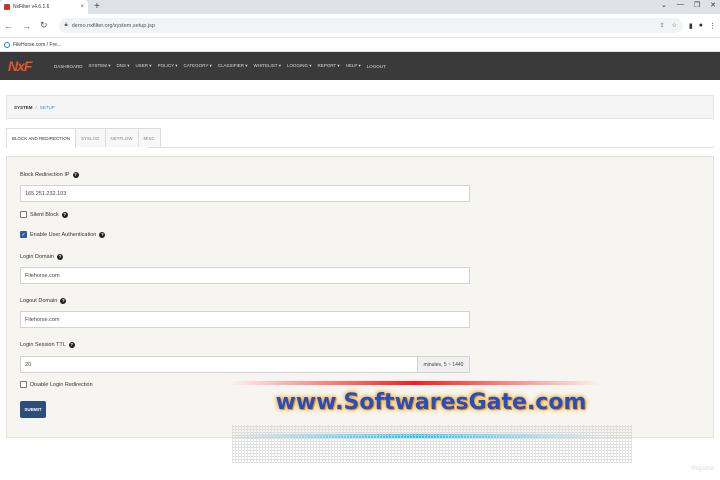  I want to click on minimize-button: —, so click(680, 5).